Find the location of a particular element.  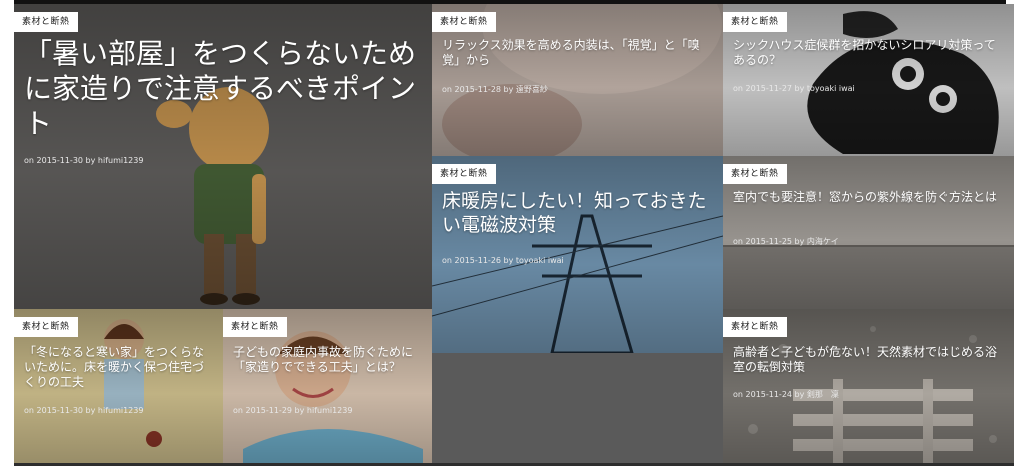

post-meta: on 2015-11-27 by toyoaki iwai is located at coordinates (794, 88).